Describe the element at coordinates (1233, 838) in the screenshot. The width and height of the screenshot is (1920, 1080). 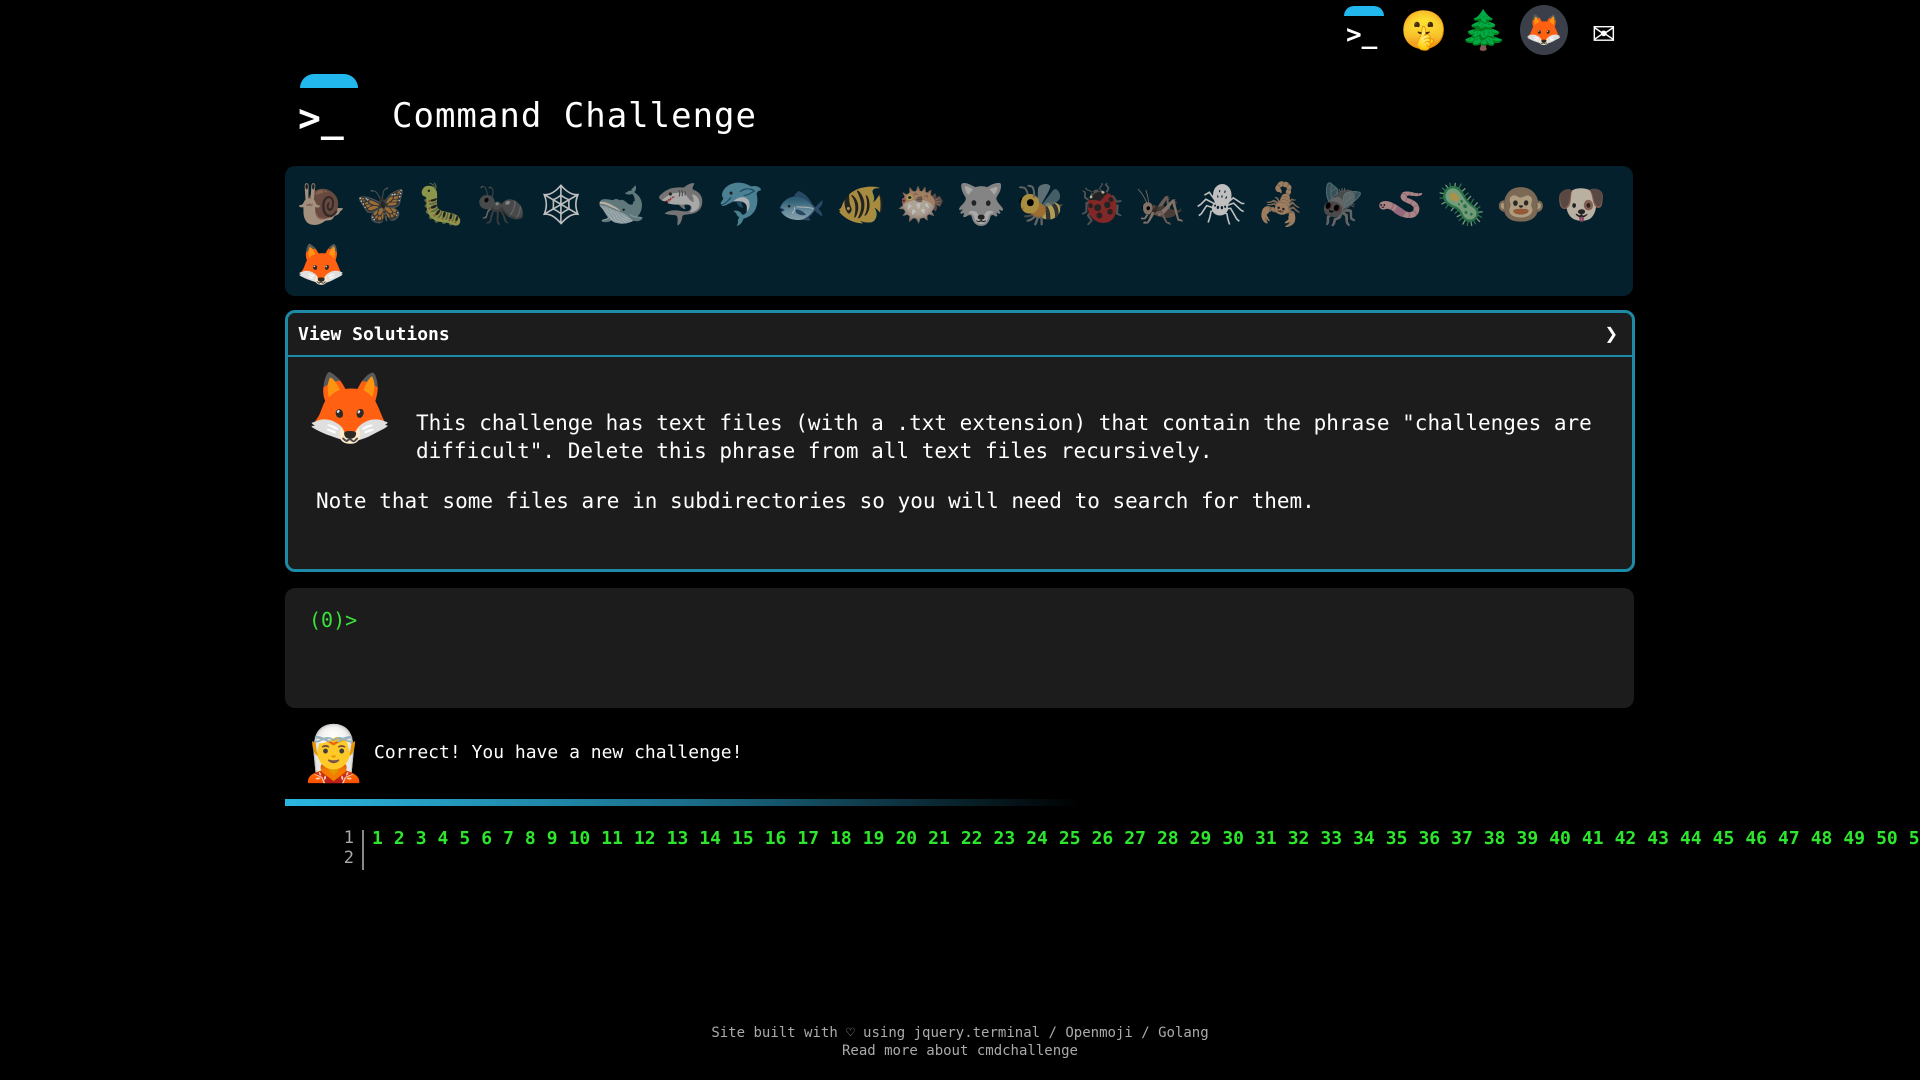
I see `level-link: 30` at that location.